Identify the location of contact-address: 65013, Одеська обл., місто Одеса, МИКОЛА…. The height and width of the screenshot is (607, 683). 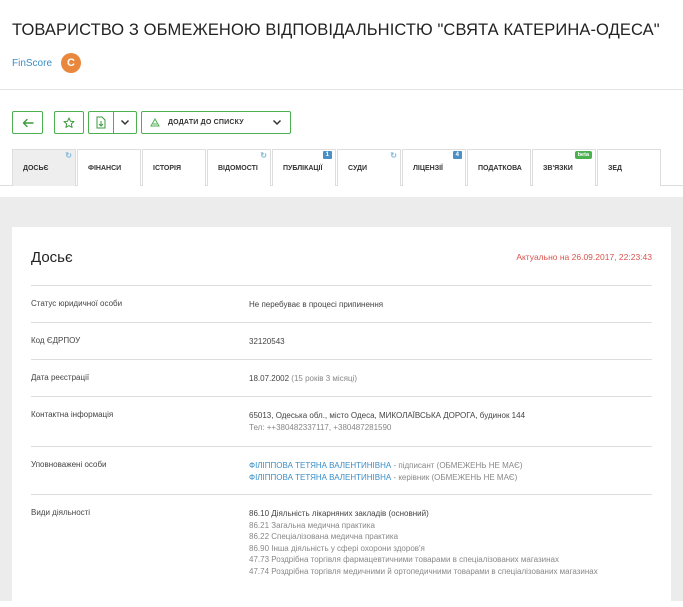
(387, 415).